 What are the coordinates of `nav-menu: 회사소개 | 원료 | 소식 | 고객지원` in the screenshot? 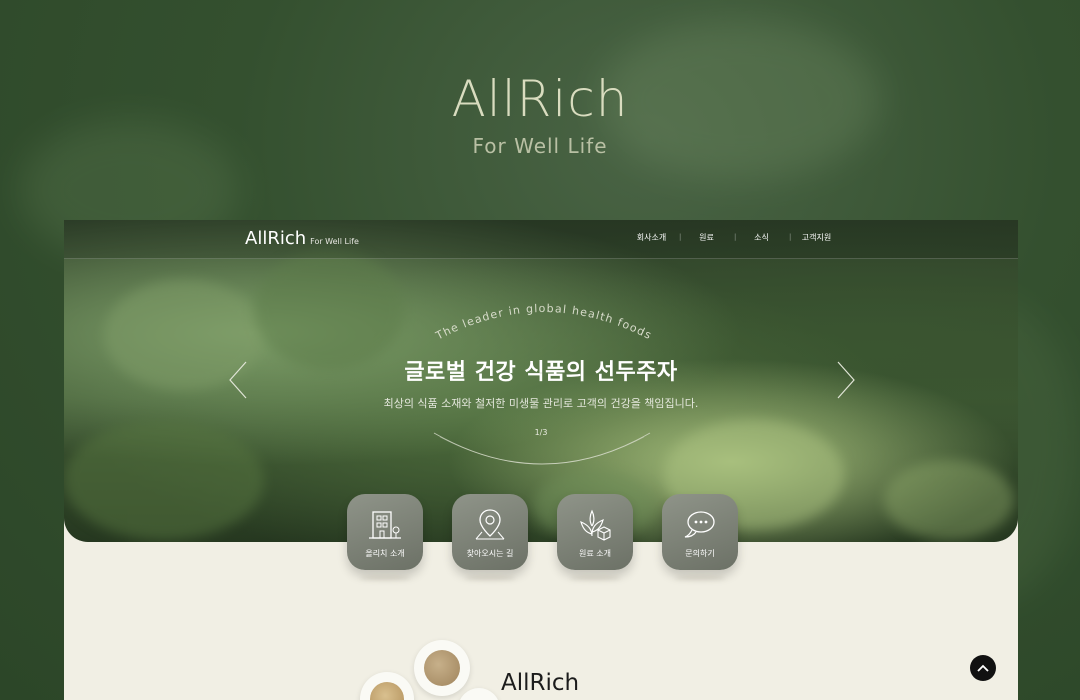 It's located at (734, 237).